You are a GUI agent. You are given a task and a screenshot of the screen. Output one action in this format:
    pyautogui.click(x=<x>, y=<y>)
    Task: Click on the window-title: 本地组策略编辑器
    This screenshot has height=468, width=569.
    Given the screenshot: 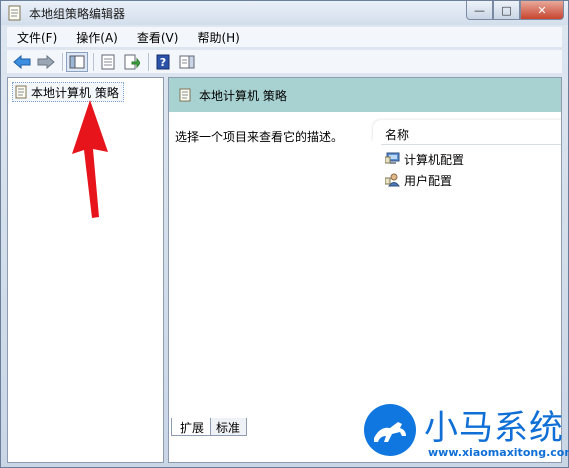 What is the action you would take?
    pyautogui.click(x=77, y=14)
    